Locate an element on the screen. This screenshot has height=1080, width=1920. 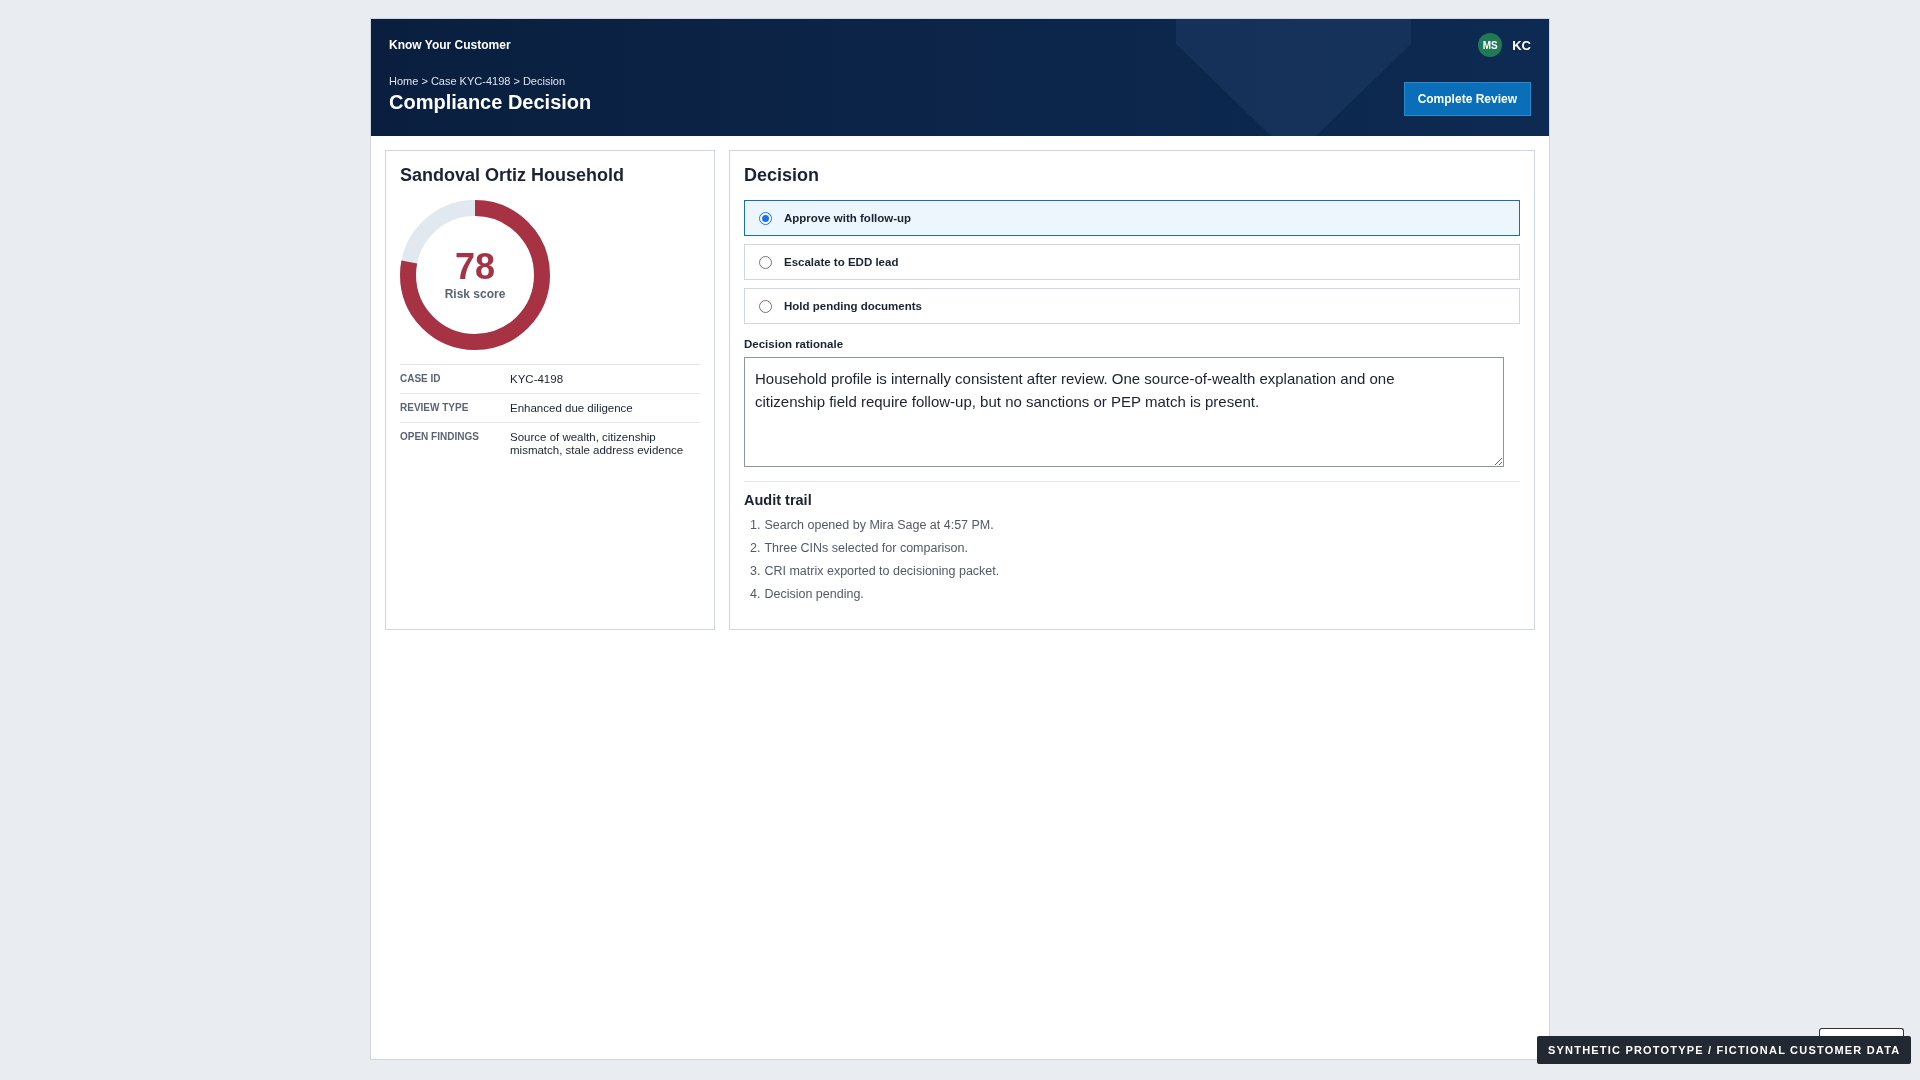
list-number: 1. is located at coordinates (755, 525).